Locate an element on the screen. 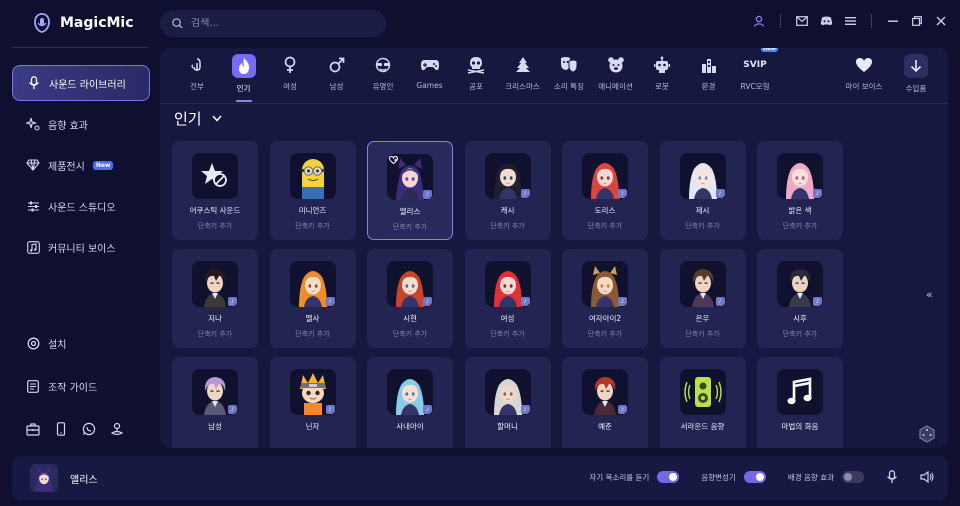 This screenshot has height=506, width=960. voice-card: 서라운드 음향 is located at coordinates (702, 402).